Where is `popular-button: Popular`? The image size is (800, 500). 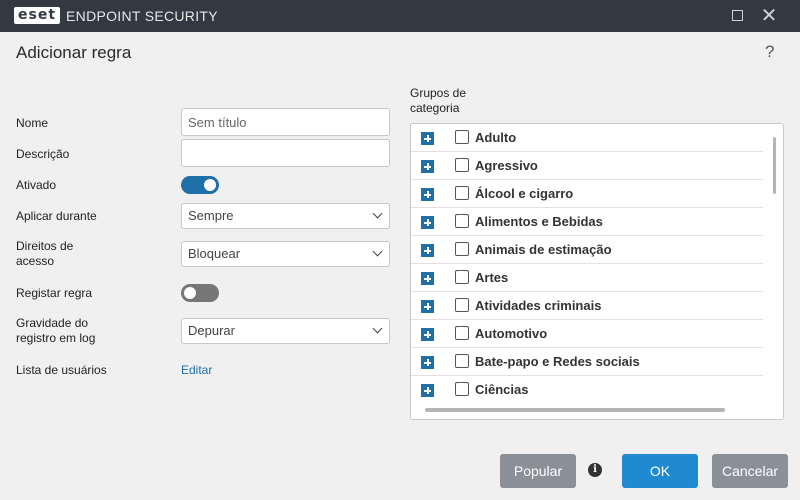 popular-button: Popular is located at coordinates (538, 471).